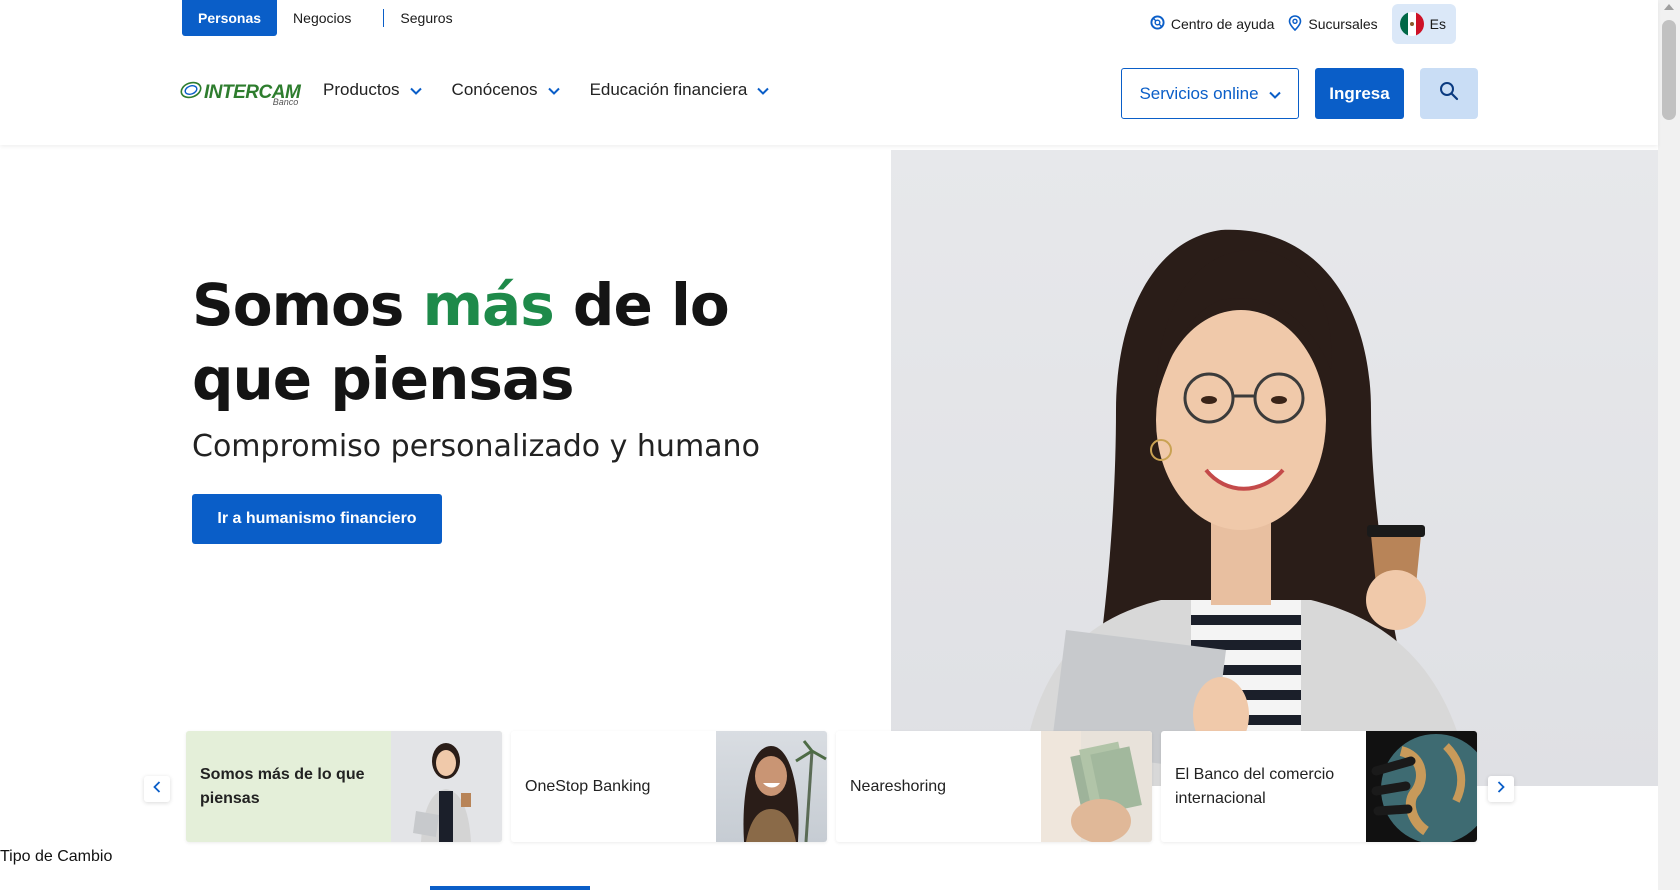  What do you see at coordinates (898, 786) in the screenshot?
I see `carousel-card-label: Neareshoring` at bounding box center [898, 786].